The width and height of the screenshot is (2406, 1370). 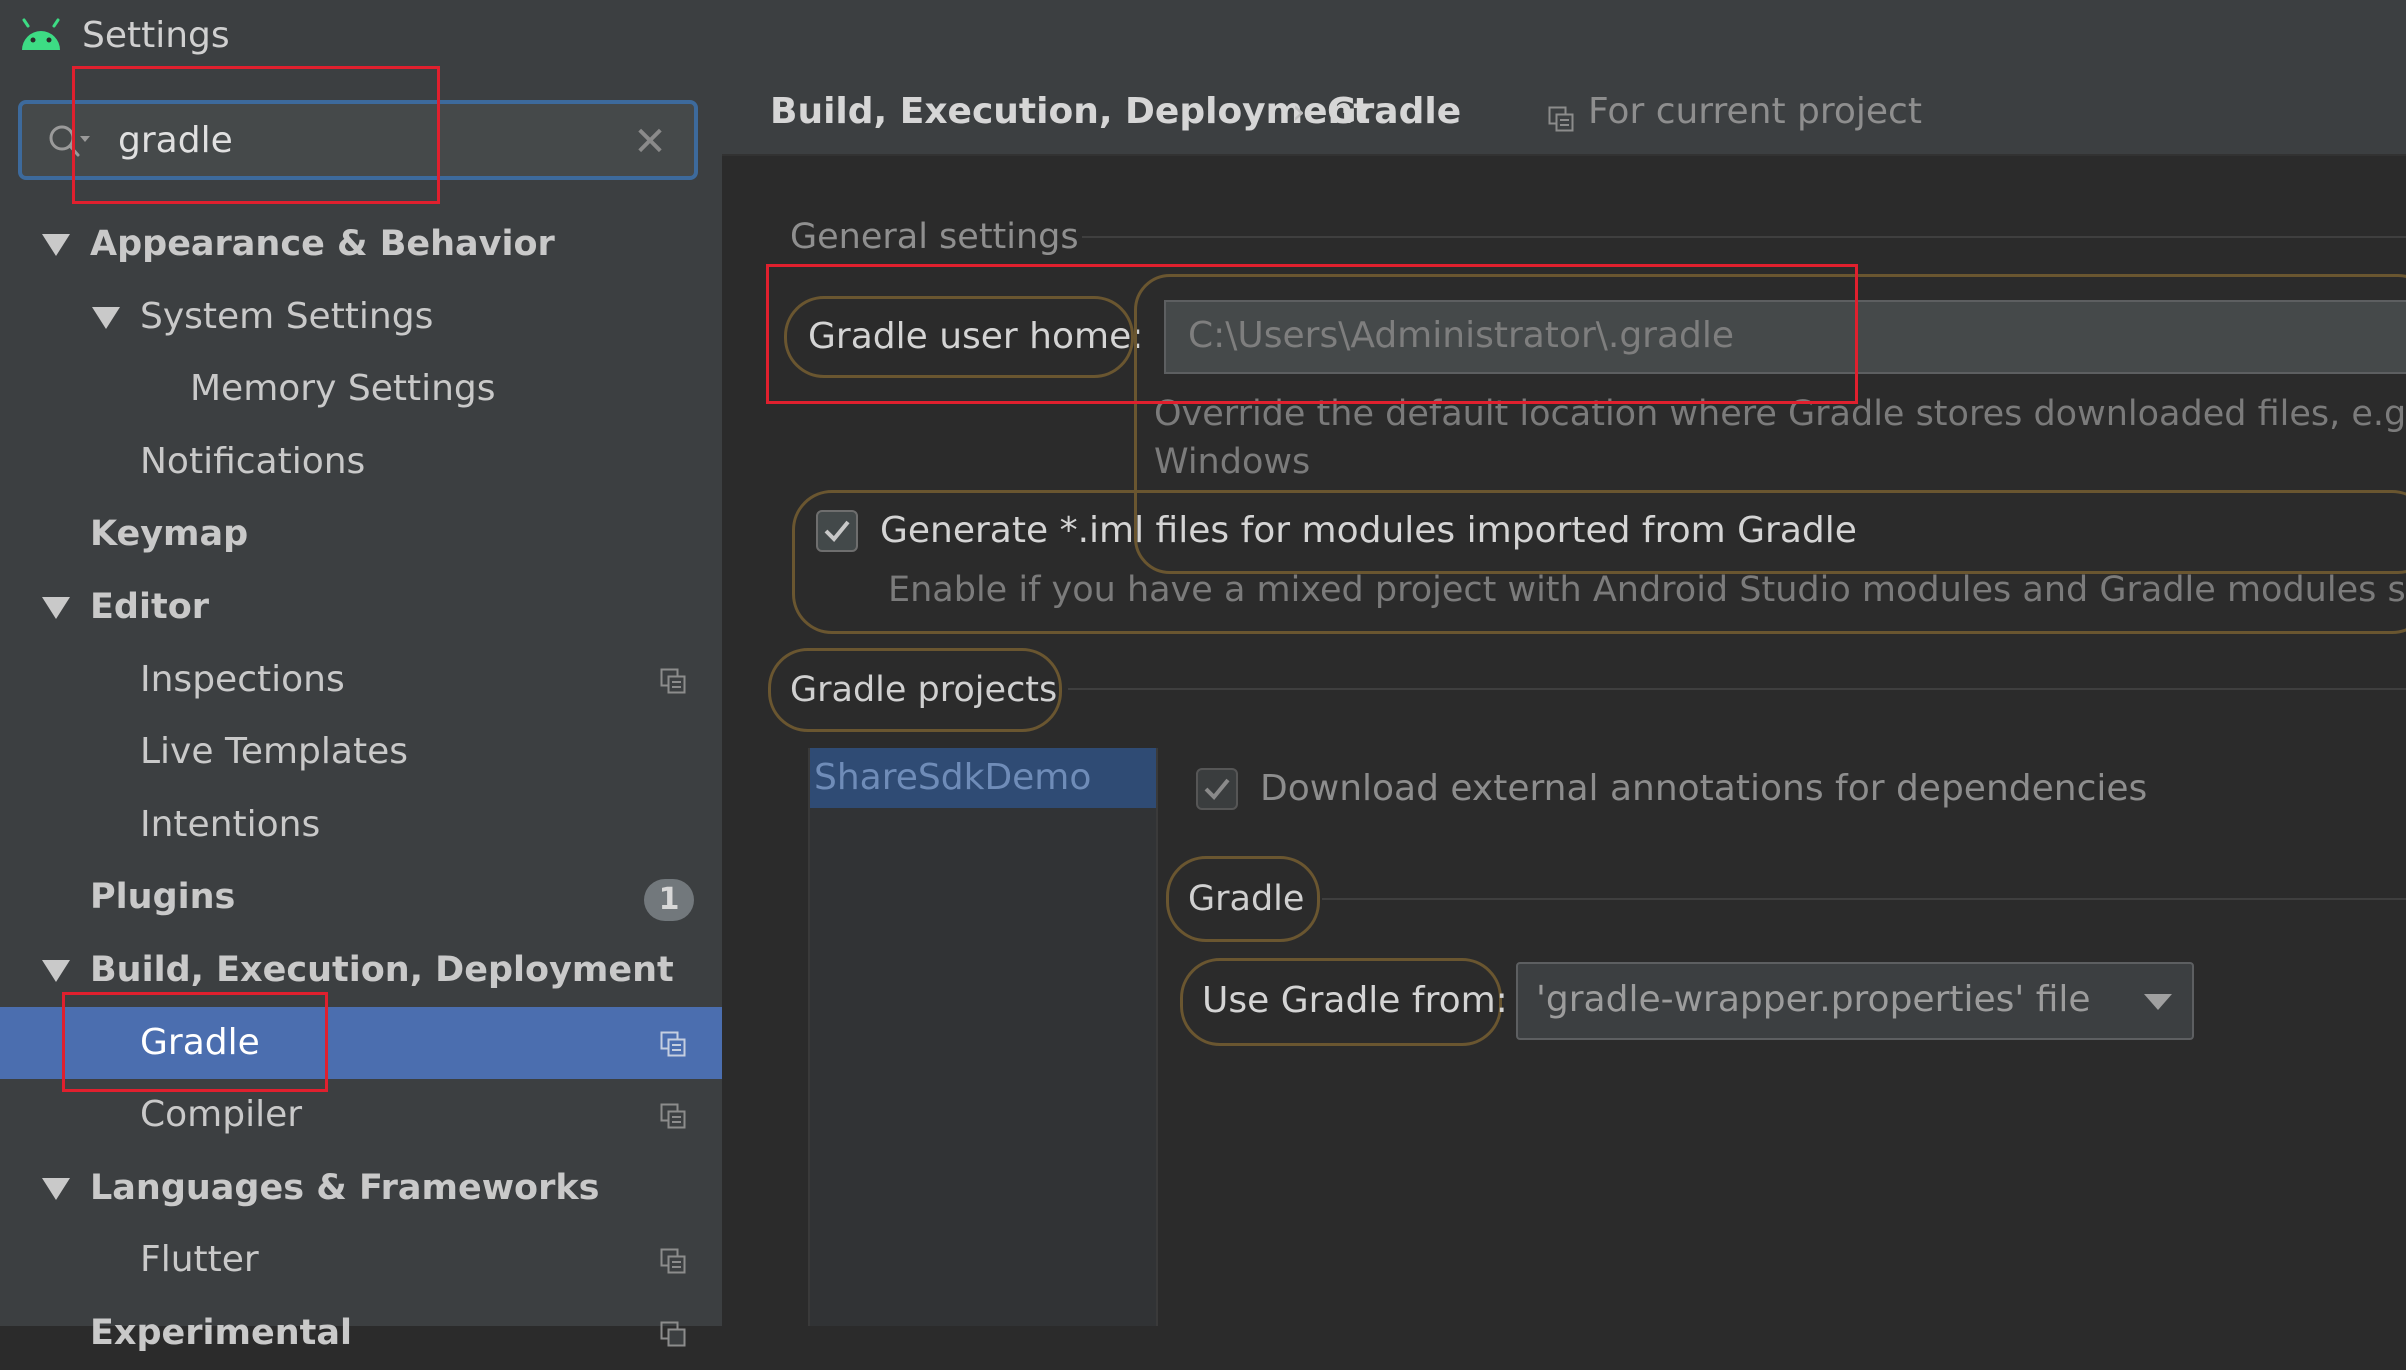 I want to click on tree-item-plugins: Plugins 1, so click(x=361, y=897).